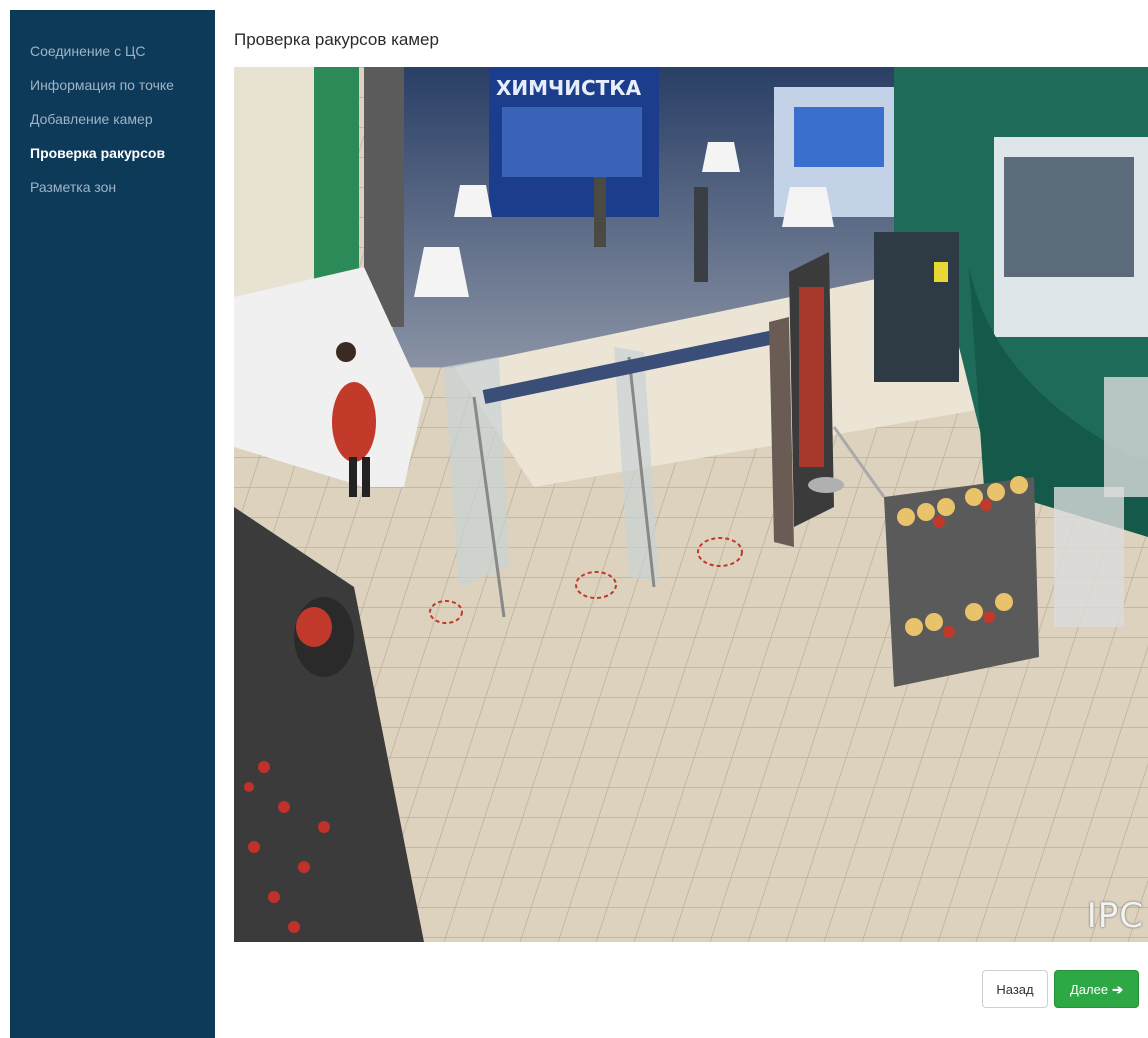 The image size is (1148, 1038). What do you see at coordinates (336, 39) in the screenshot?
I see `page-title: Проверка ракурсов камер` at bounding box center [336, 39].